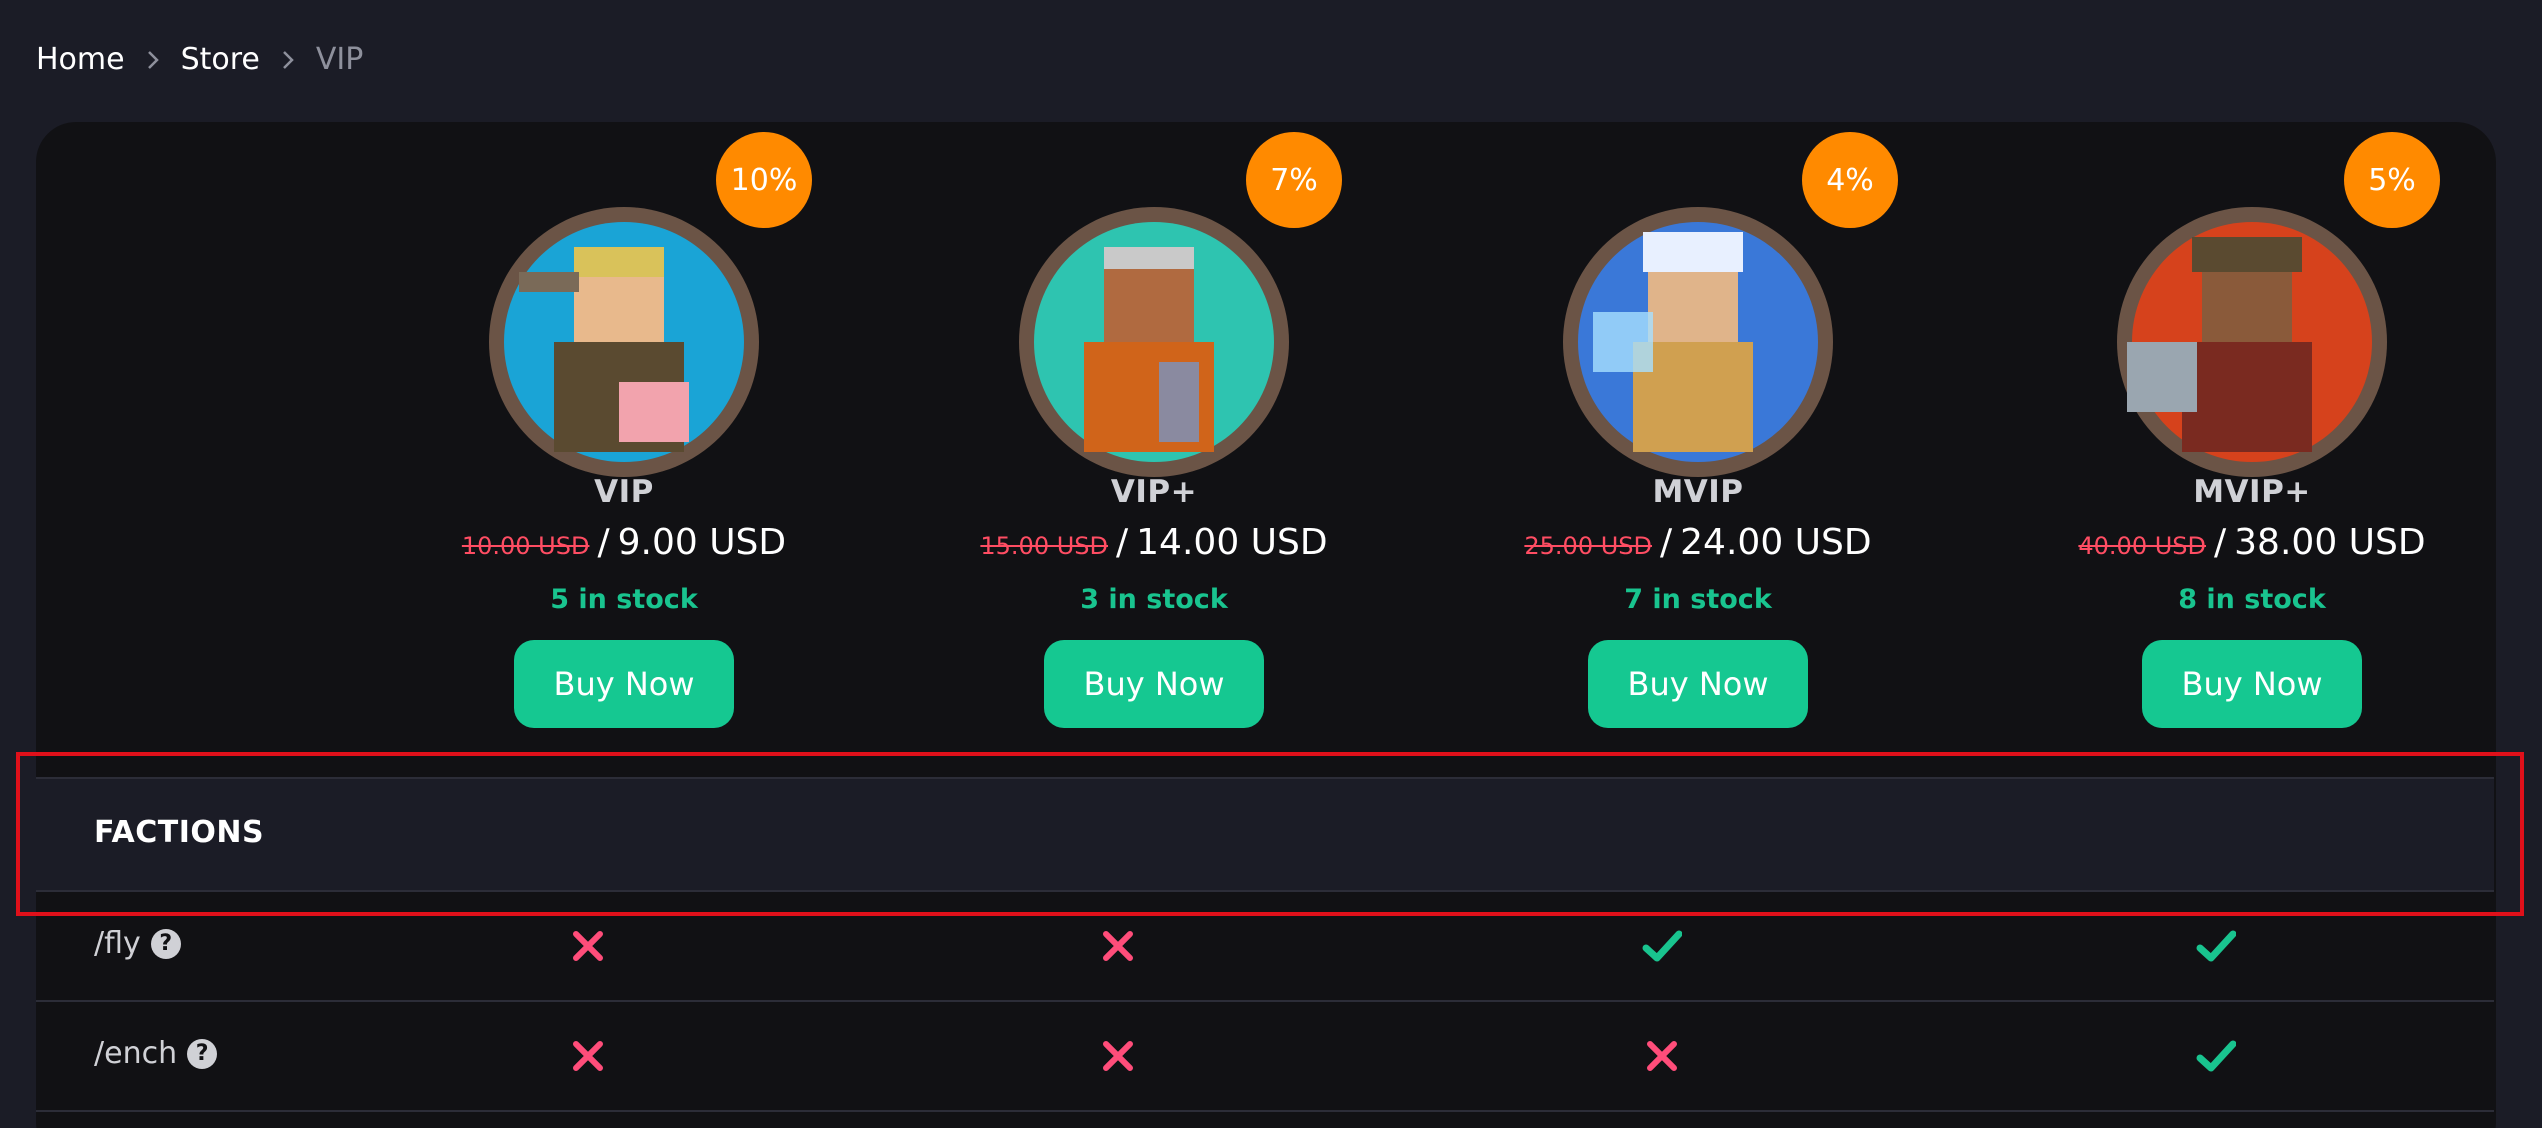 This screenshot has width=2542, height=1128. I want to click on feature-label-text: /fly, so click(117, 943).